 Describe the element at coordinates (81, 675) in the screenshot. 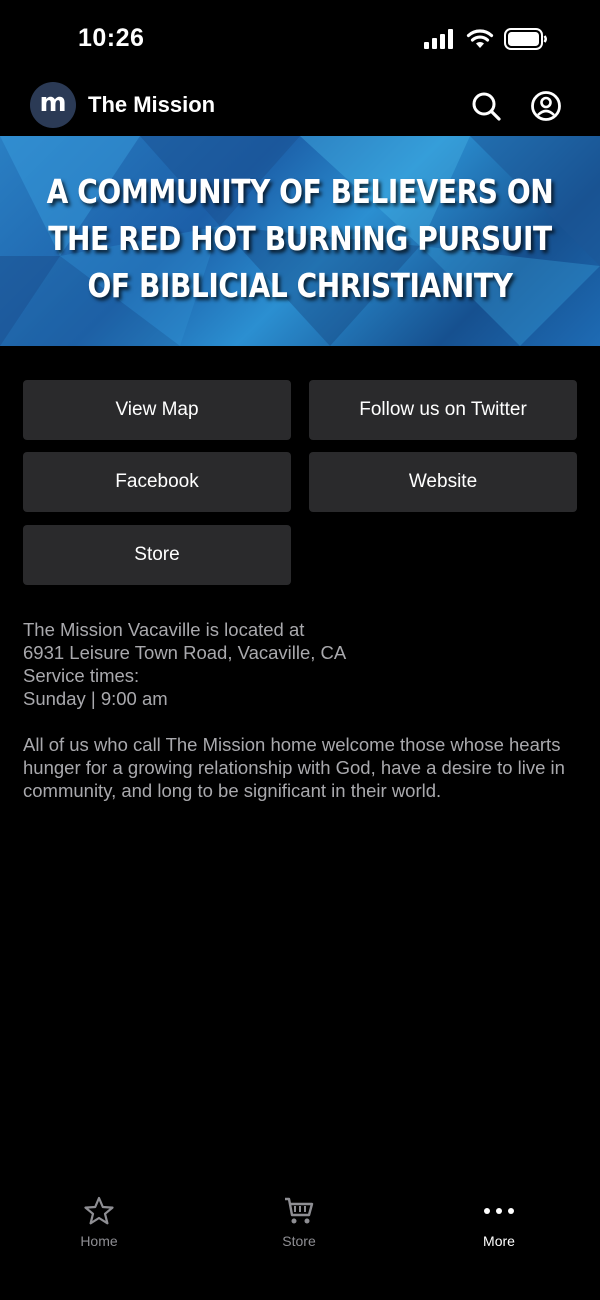

I see `service-times-label: Service times:` at that location.